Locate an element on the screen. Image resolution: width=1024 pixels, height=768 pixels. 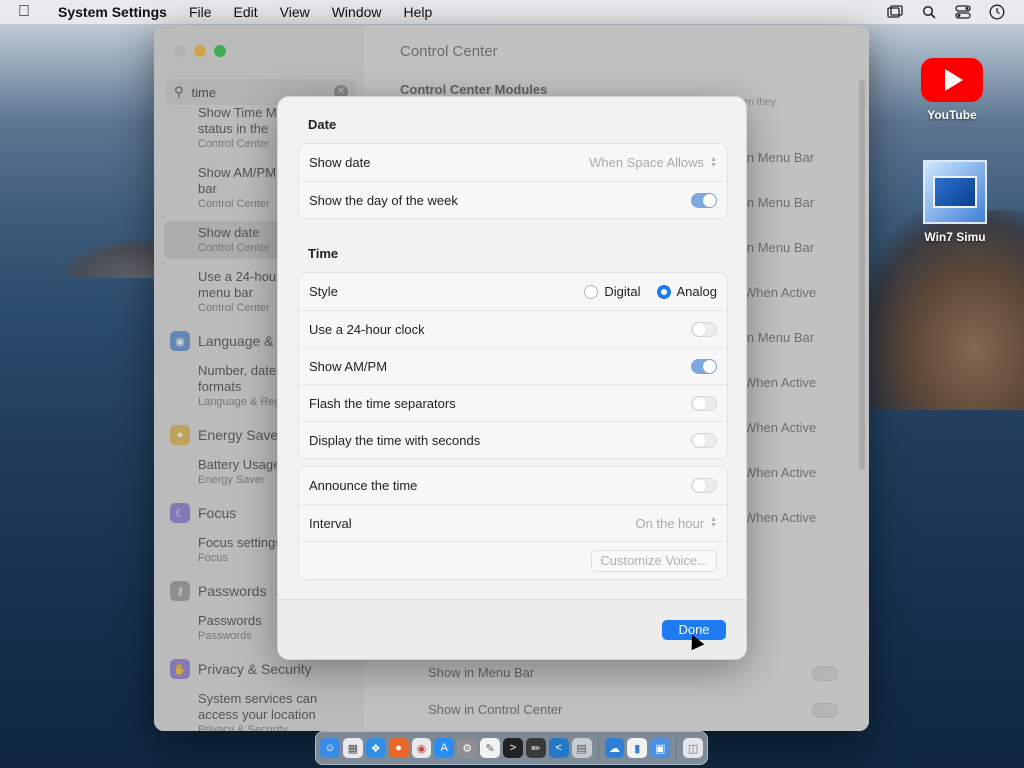
style-analog-label: Analog is located at coordinates (696, 291).